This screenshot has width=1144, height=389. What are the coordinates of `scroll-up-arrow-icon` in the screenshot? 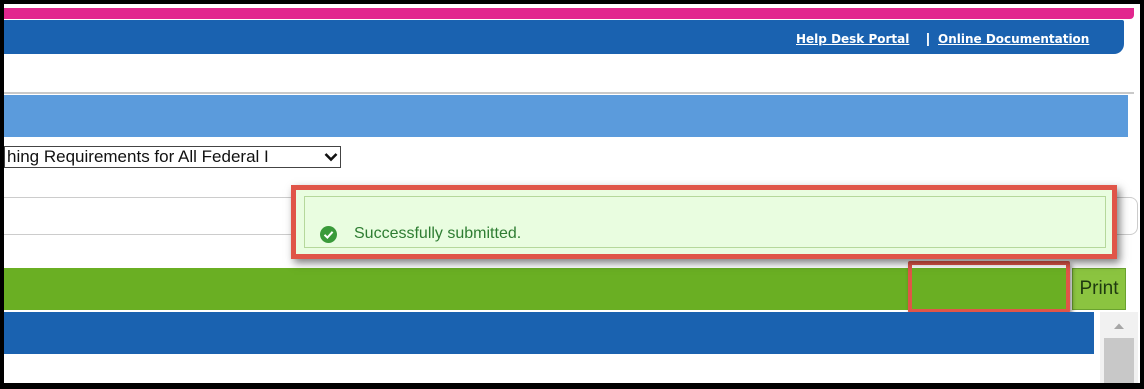 It's located at (1119, 326).